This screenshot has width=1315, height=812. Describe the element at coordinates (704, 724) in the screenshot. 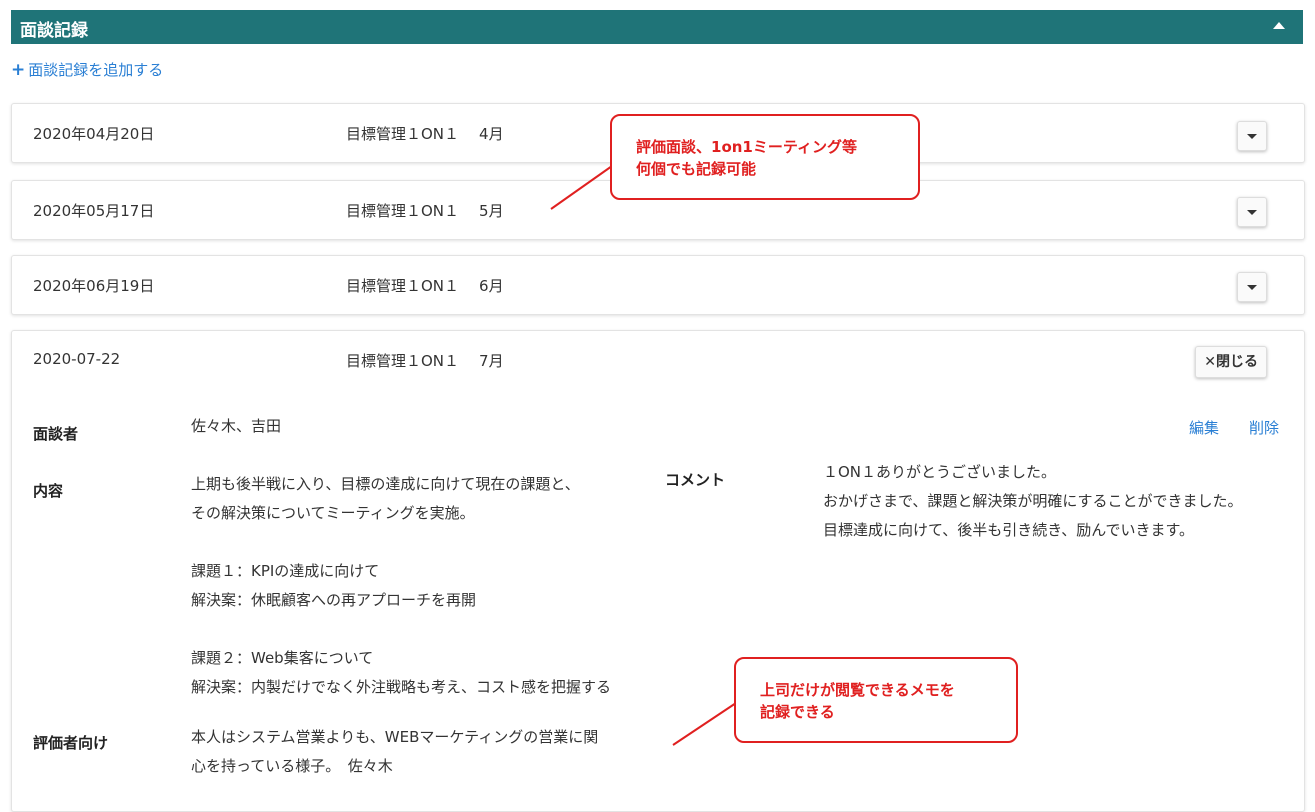

I see `callout-leader-bottom` at that location.